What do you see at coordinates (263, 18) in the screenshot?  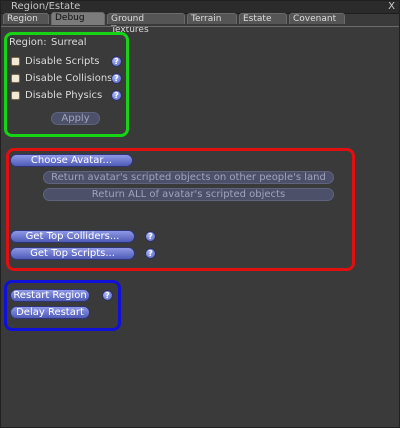 I see `tab-estate: Estate` at bounding box center [263, 18].